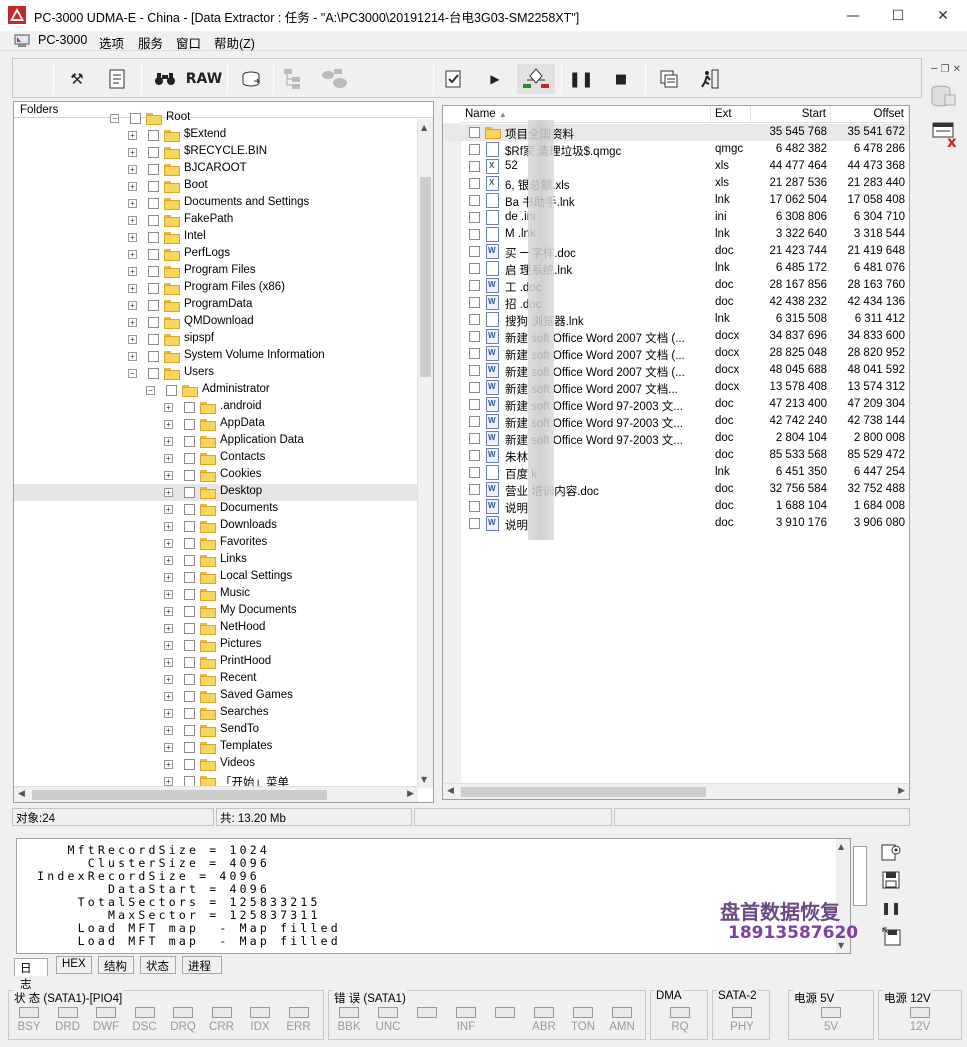  I want to click on log-pause-icon: ❚❚, so click(891, 908).